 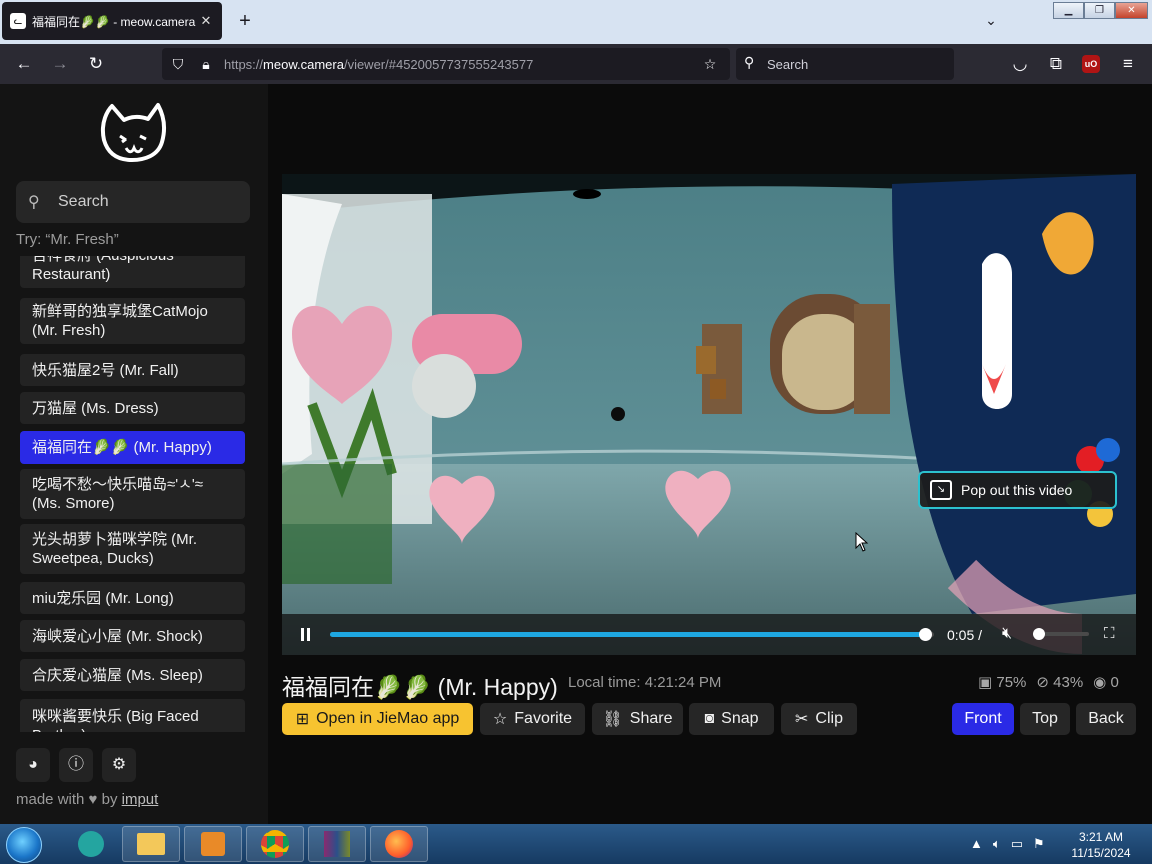 I want to click on maximize-icon: ❐, so click(x=1099, y=10).